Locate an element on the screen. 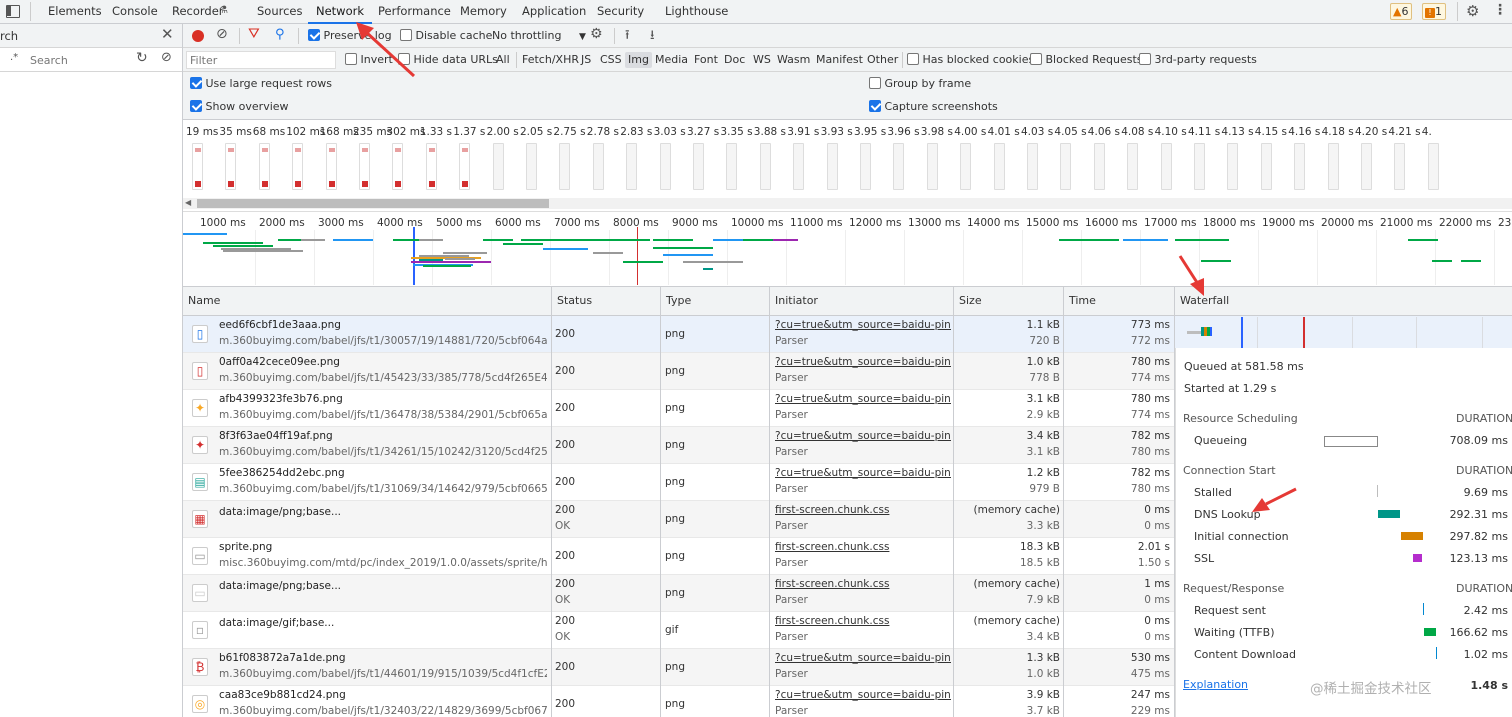  network-conditions-icon: ⚙ is located at coordinates (596, 34).